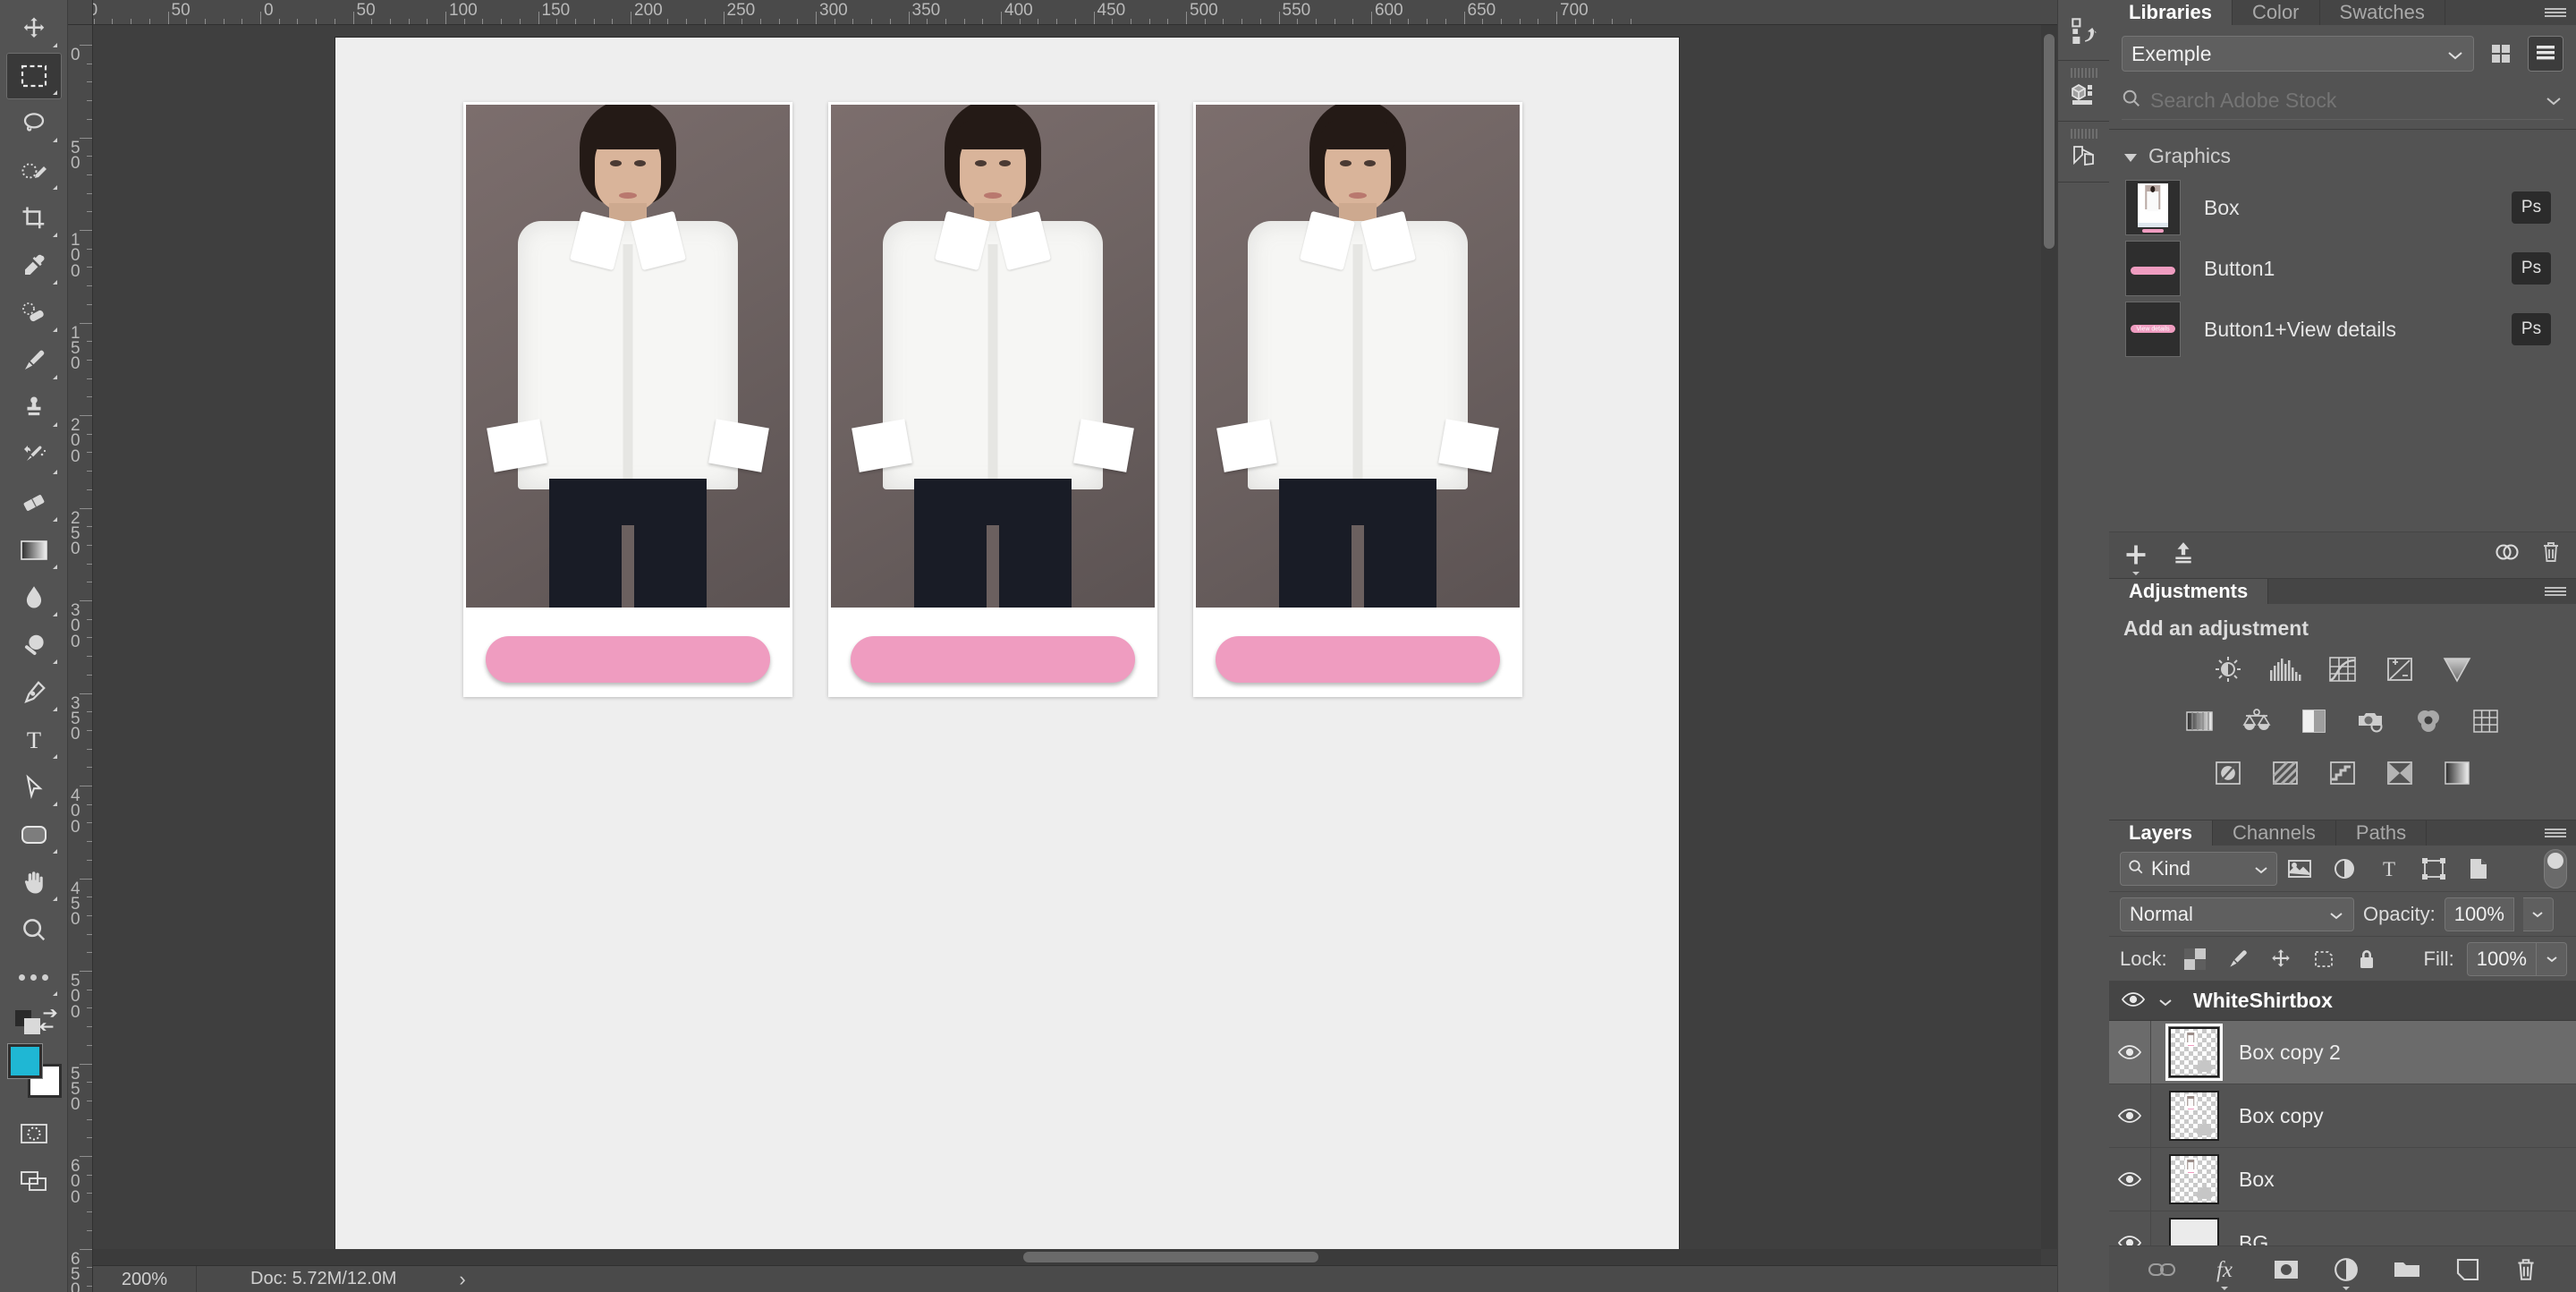  What do you see at coordinates (2133, 1001) in the screenshot?
I see `eye-icon` at bounding box center [2133, 1001].